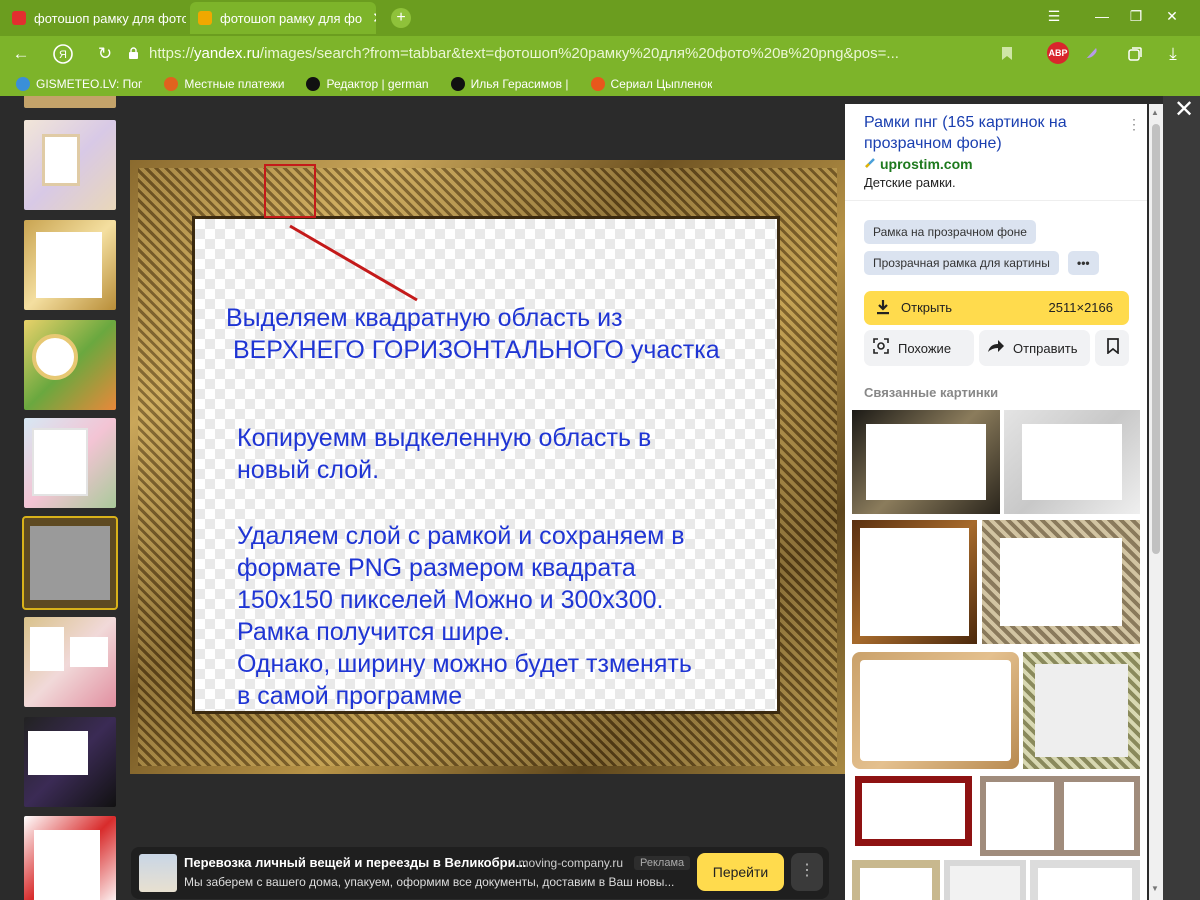 The width and height of the screenshot is (1200, 900). Describe the element at coordinates (661, 84) in the screenshot. I see `bookmark-label: Сериал Цыпленок` at that location.